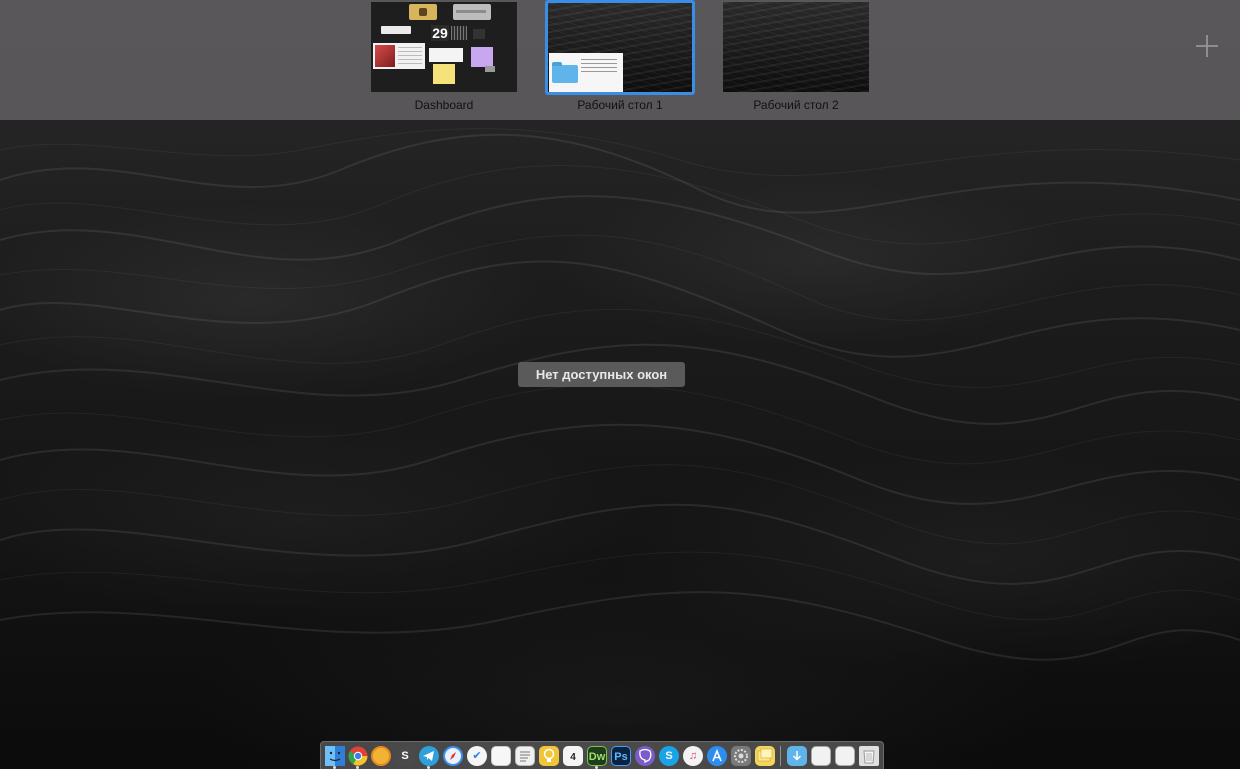  I want to click on safari-icon, so click(453, 756).